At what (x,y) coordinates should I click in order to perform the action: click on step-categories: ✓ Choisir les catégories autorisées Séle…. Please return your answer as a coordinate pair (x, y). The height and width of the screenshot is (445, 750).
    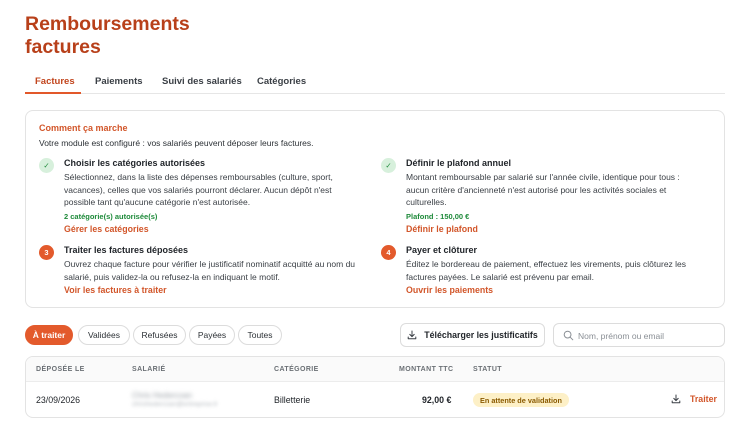
    Looking at the image, I should click on (189, 198).